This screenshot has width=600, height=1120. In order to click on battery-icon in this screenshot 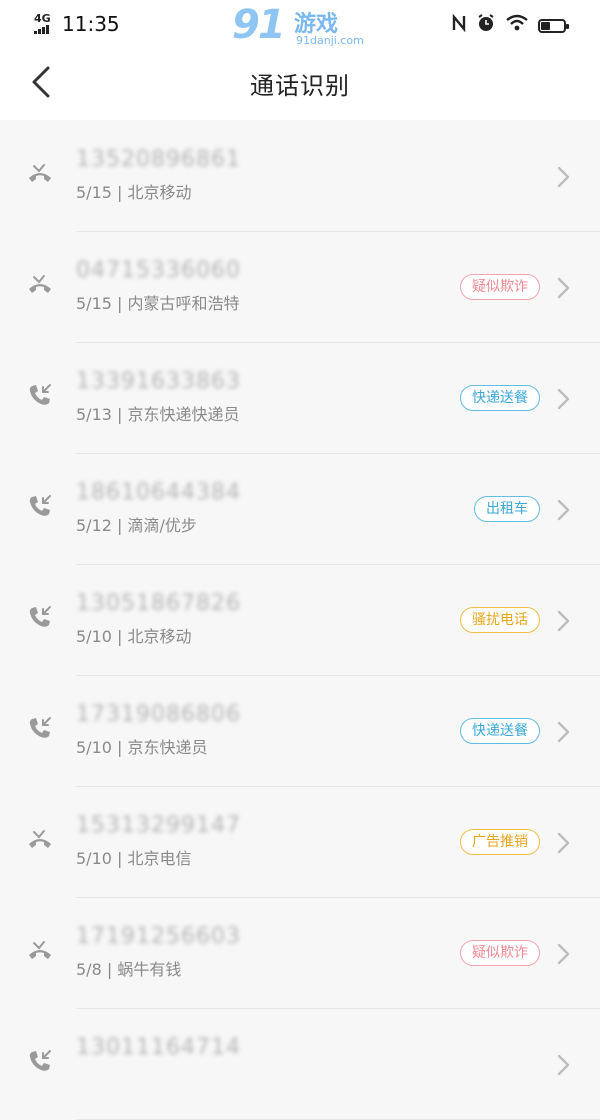, I will do `click(553, 25)`.